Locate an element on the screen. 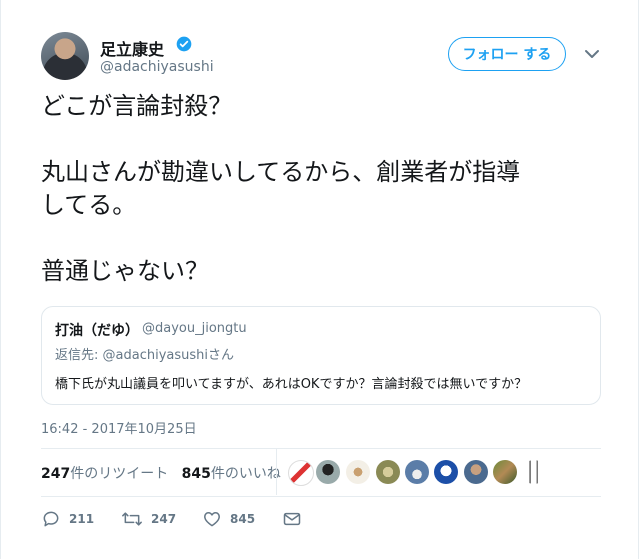  quoted-display-name: 打油（だゆ） is located at coordinates (97, 331).